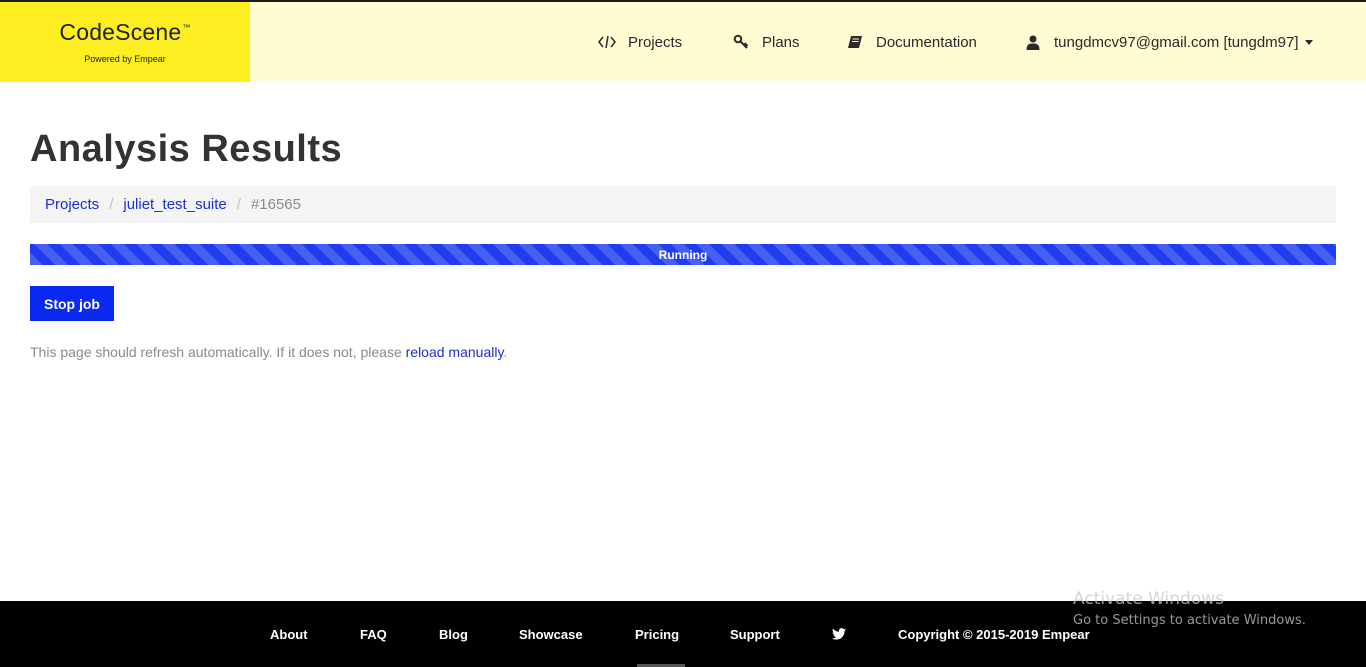 This screenshot has height=667, width=1366. I want to click on job-progress-bar: Running, so click(683, 254).